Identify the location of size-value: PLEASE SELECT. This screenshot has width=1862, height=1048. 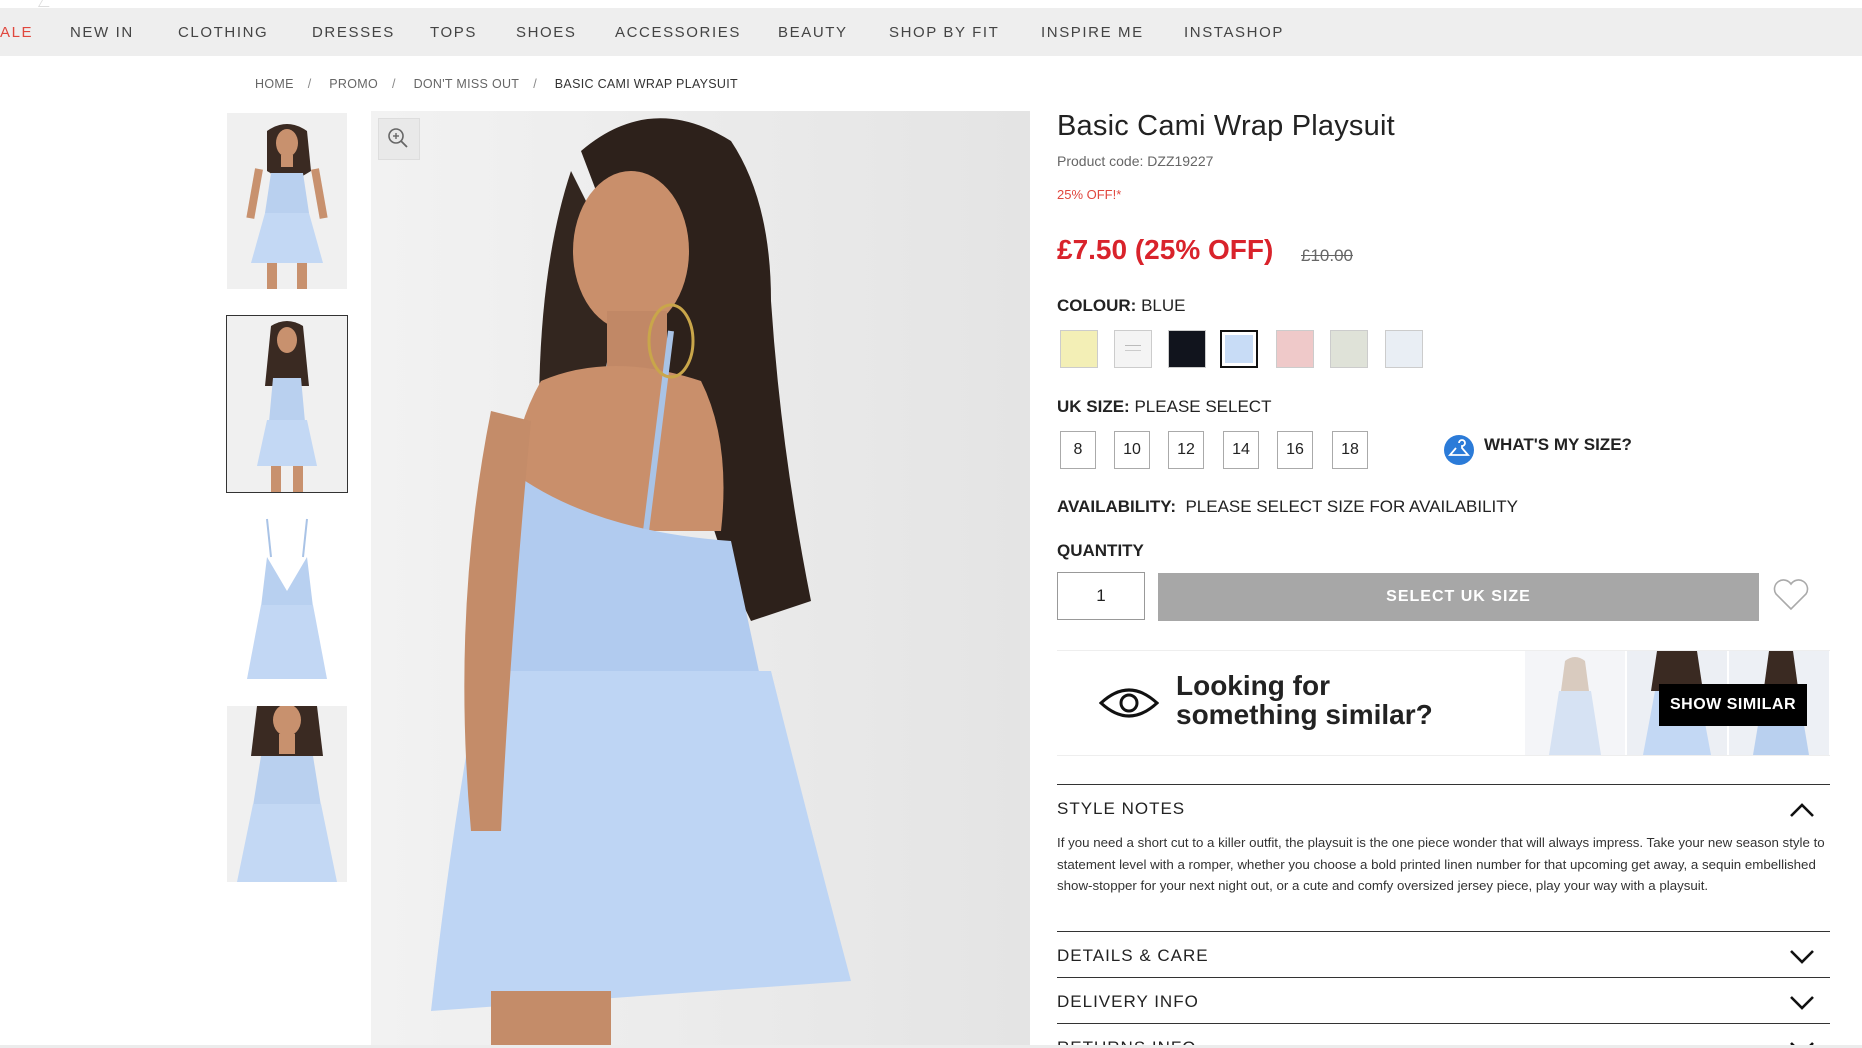
(1203, 406).